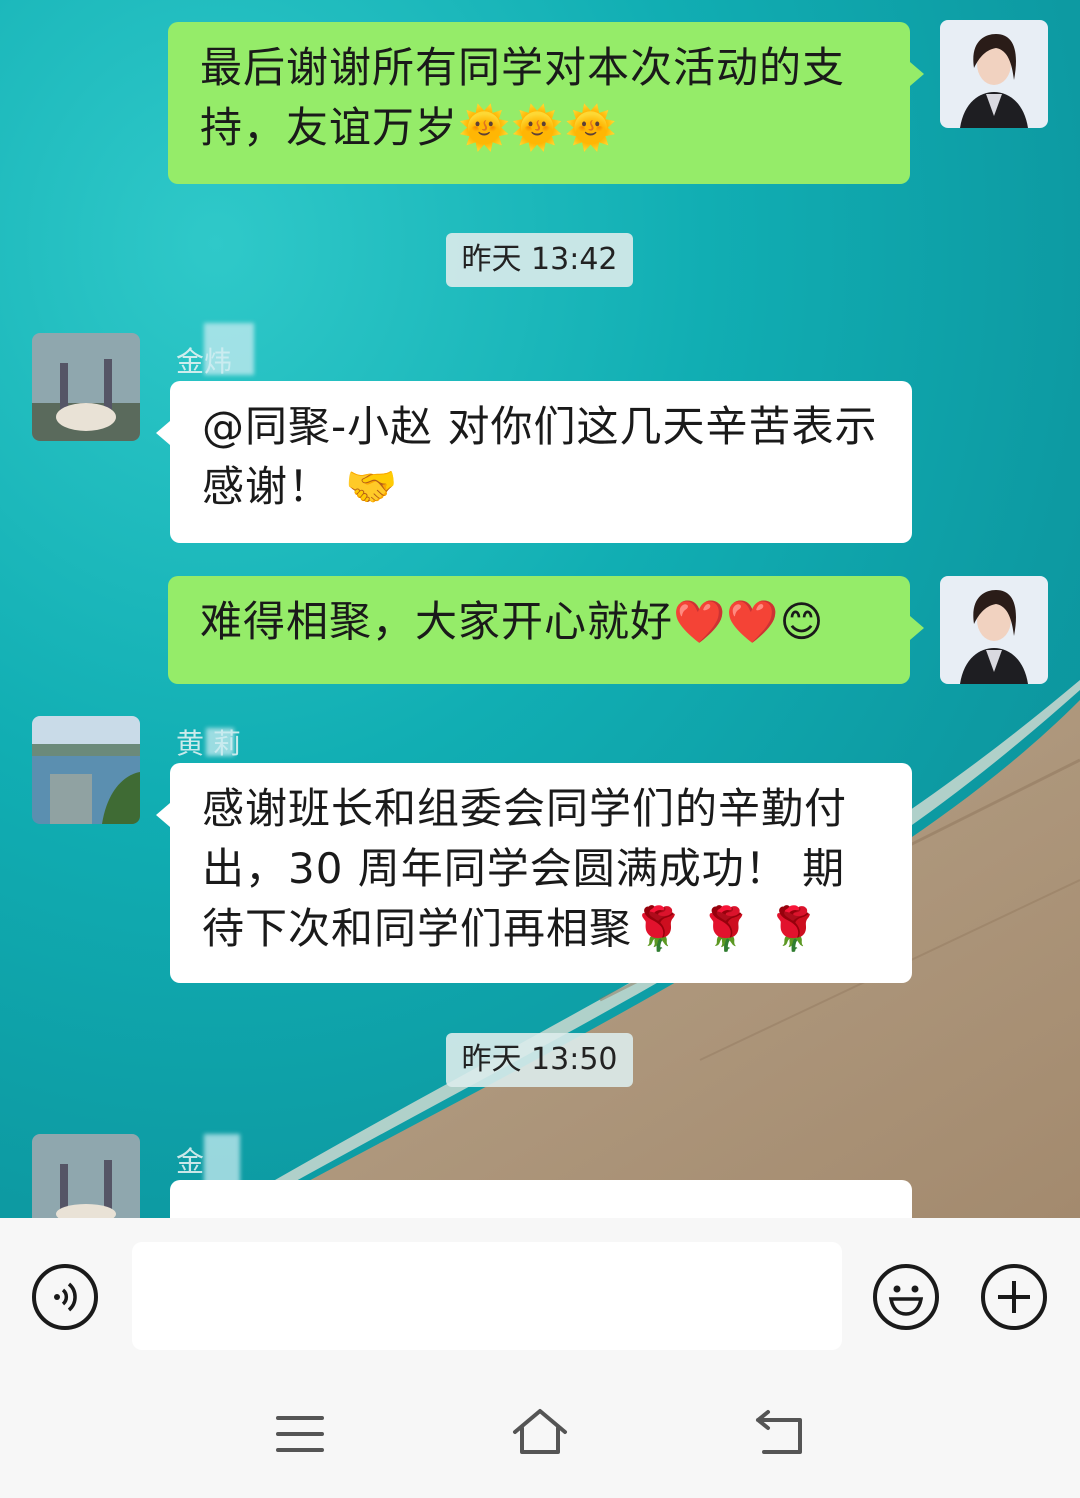  I want to click on sent-message-bubble: 难得相聚，大家开心就好❤️❤️😊, so click(546, 630).